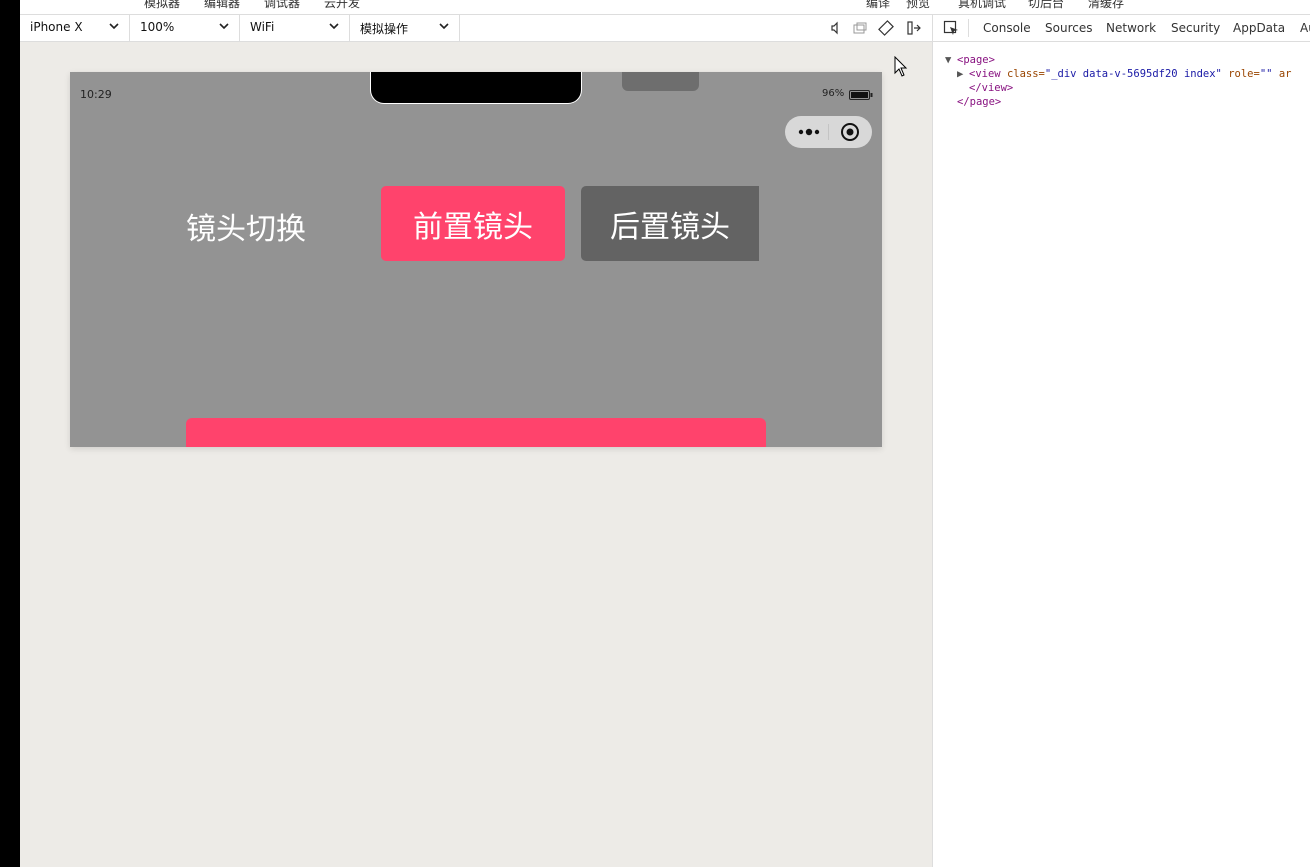 The height and width of the screenshot is (867, 1310). I want to click on tab-audits: Au, so click(1305, 28).